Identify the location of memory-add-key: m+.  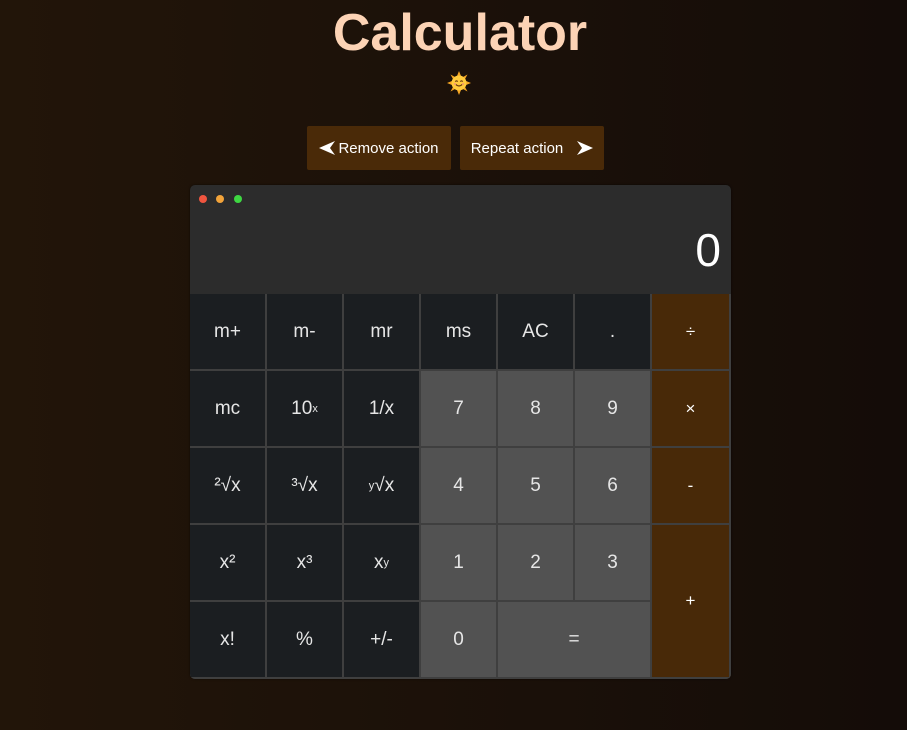
(228, 332).